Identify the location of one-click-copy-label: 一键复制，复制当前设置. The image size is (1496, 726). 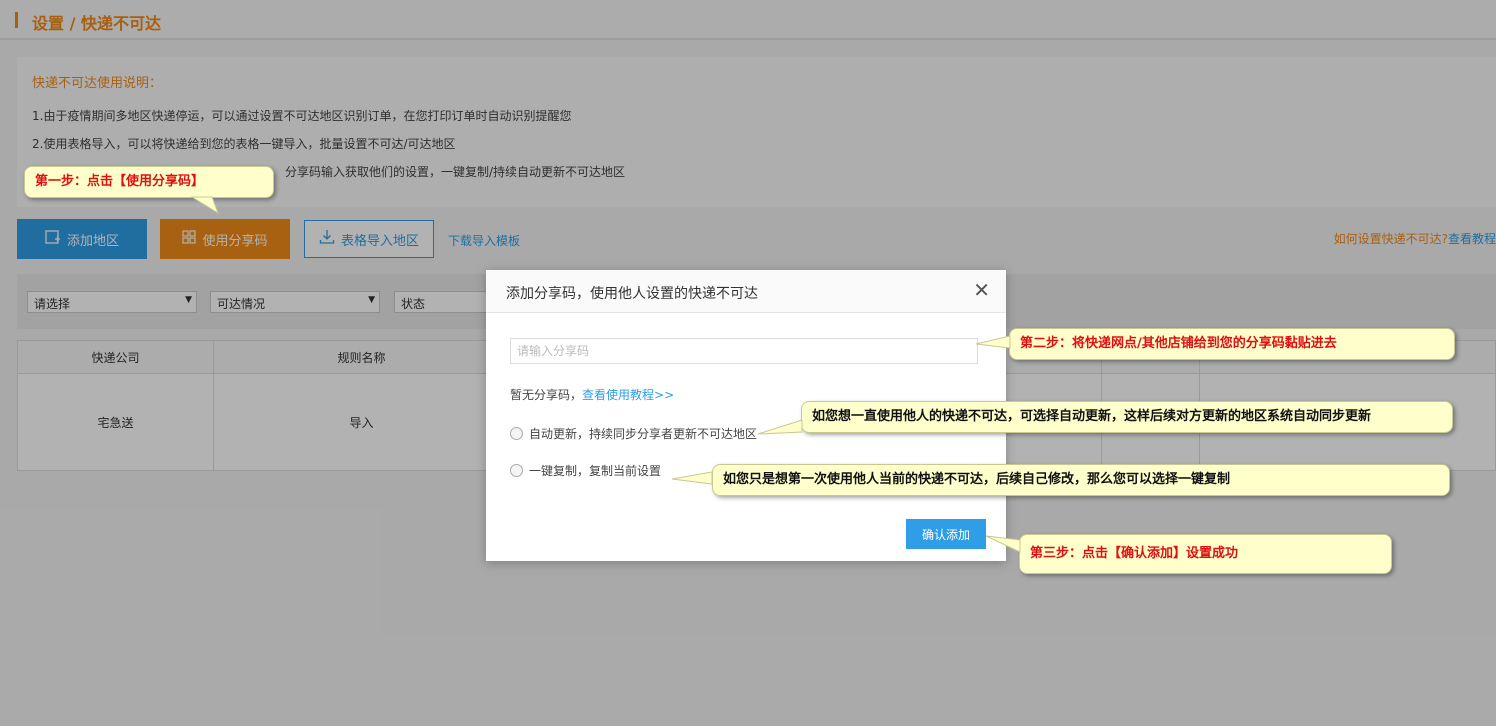
(595, 471).